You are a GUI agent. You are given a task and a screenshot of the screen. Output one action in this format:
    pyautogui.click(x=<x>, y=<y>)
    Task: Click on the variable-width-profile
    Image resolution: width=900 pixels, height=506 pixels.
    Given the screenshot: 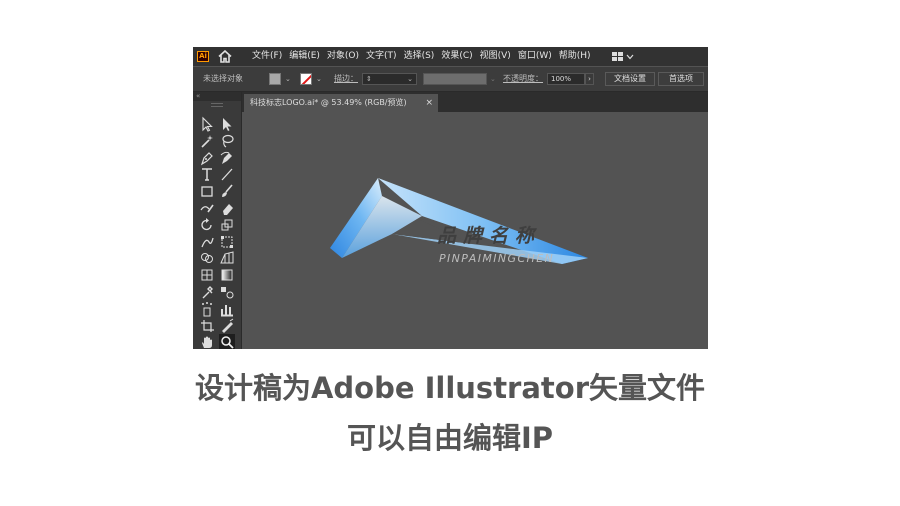 What is the action you would take?
    pyautogui.click(x=455, y=79)
    